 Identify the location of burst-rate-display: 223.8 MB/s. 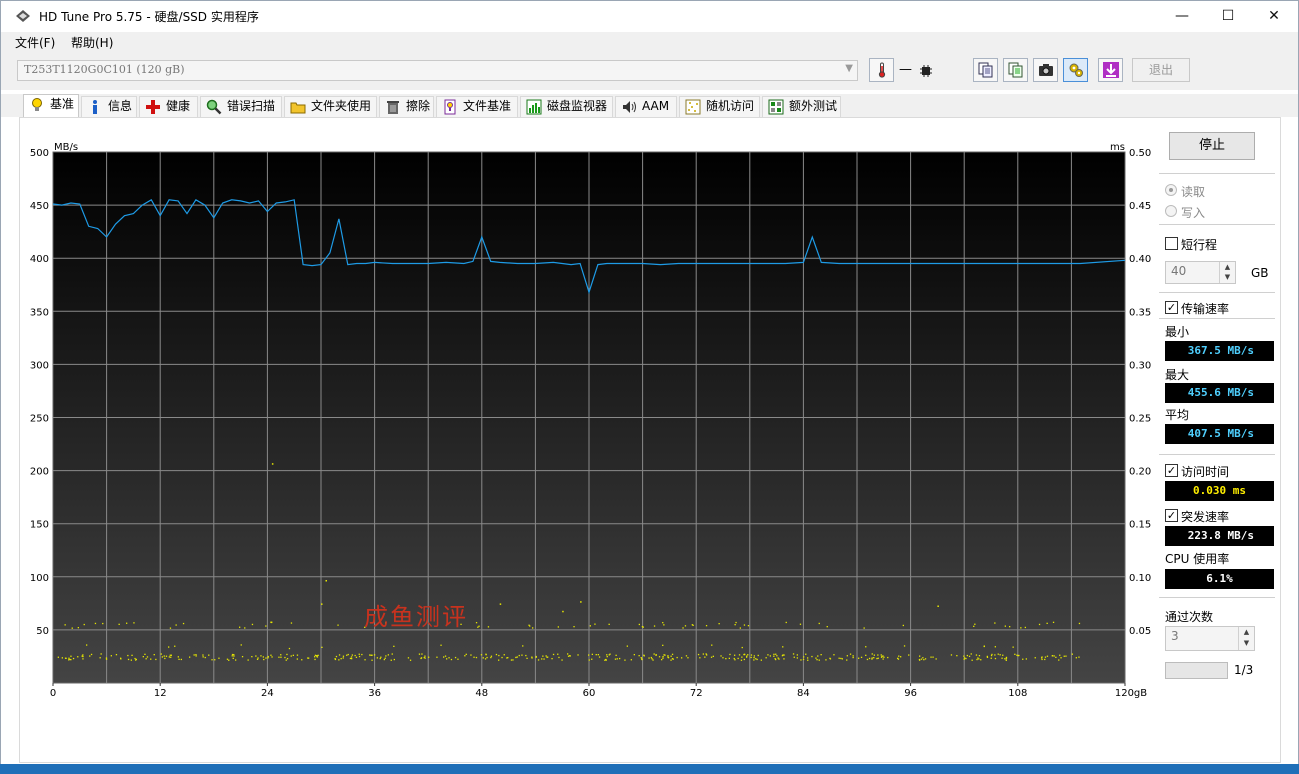
(1219, 536).